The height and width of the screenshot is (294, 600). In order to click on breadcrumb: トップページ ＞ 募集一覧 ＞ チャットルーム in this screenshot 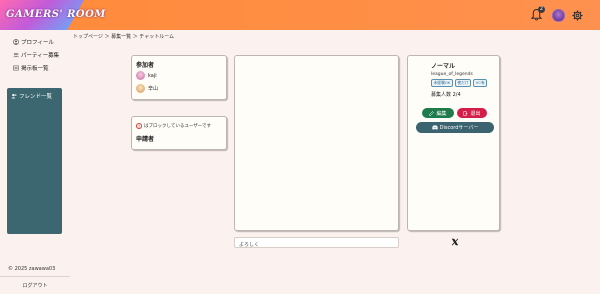, I will do `click(123, 36)`.